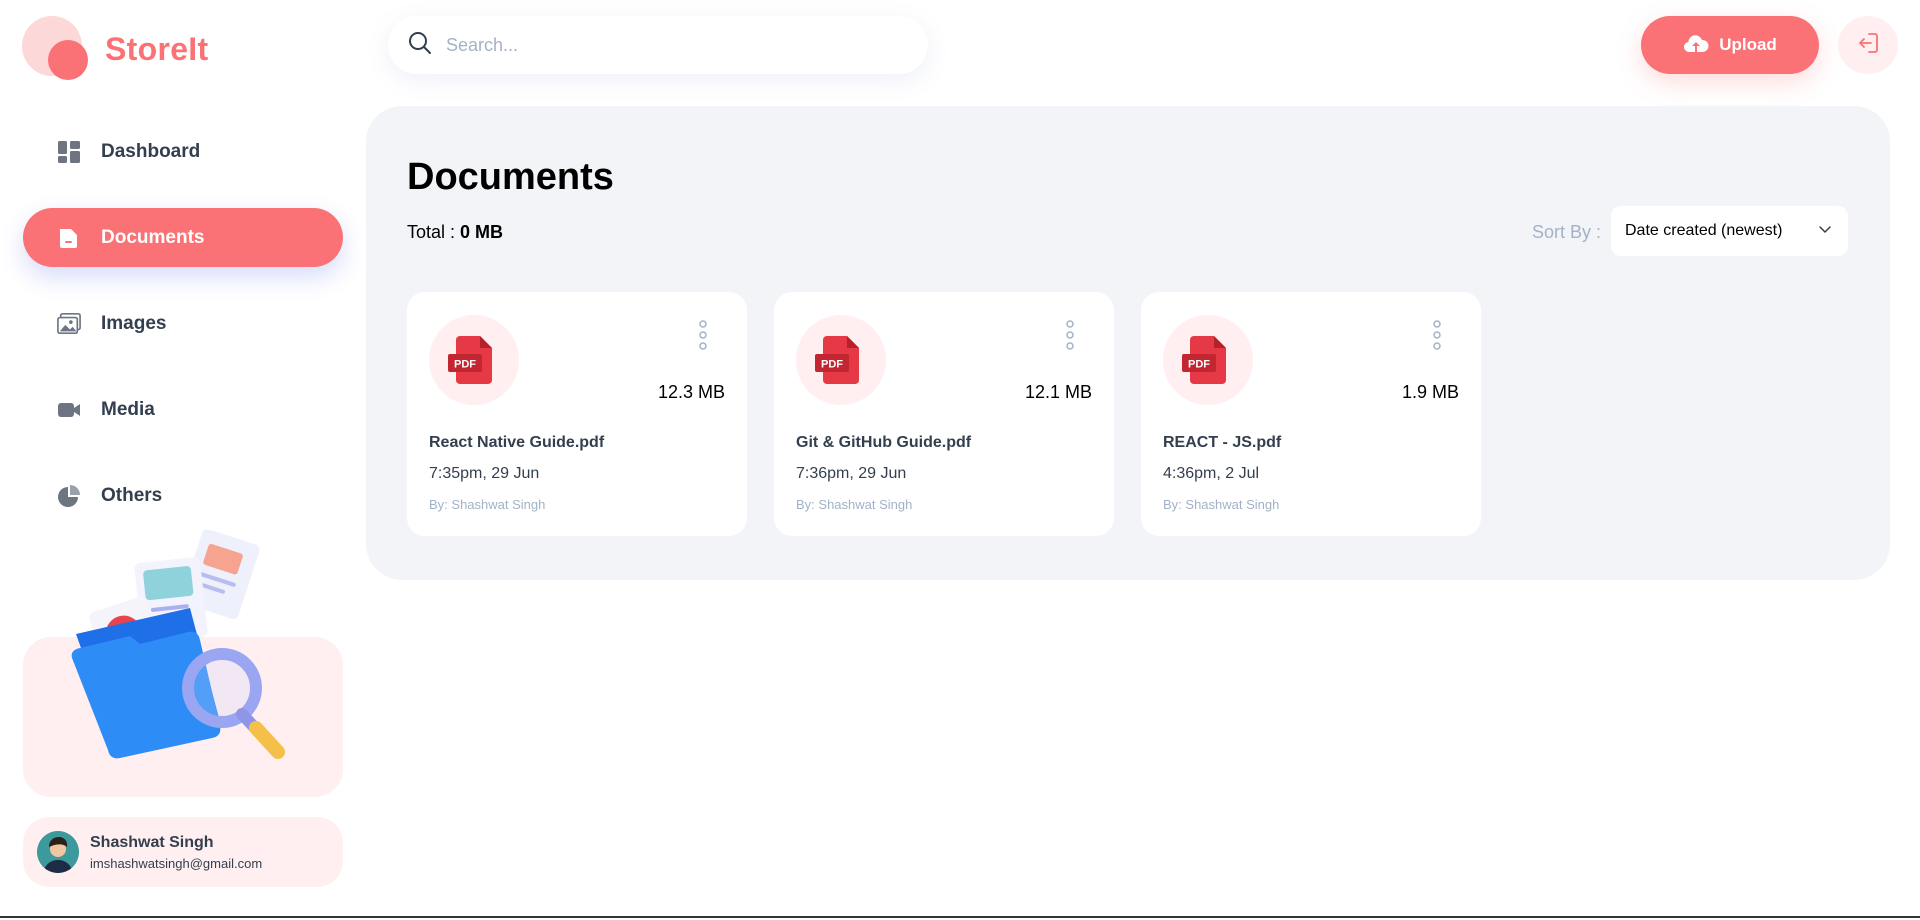  What do you see at coordinates (153, 237) in the screenshot?
I see `sidebar-item-label: Documents` at bounding box center [153, 237].